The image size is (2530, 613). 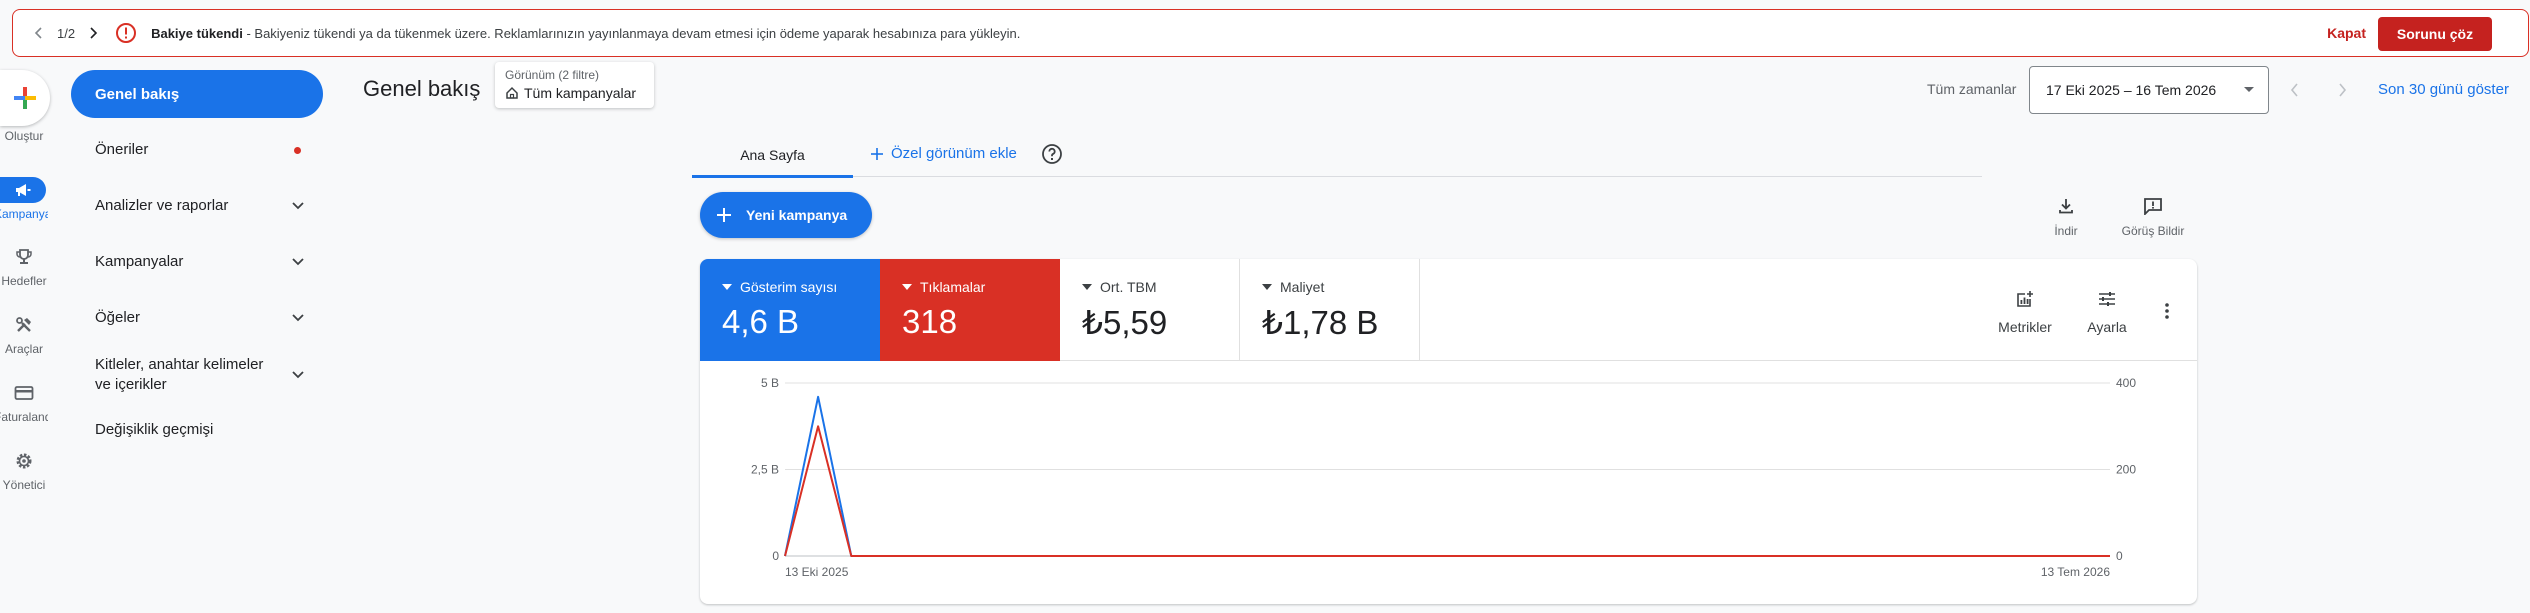 What do you see at coordinates (2066, 206) in the screenshot?
I see `download-icon` at bounding box center [2066, 206].